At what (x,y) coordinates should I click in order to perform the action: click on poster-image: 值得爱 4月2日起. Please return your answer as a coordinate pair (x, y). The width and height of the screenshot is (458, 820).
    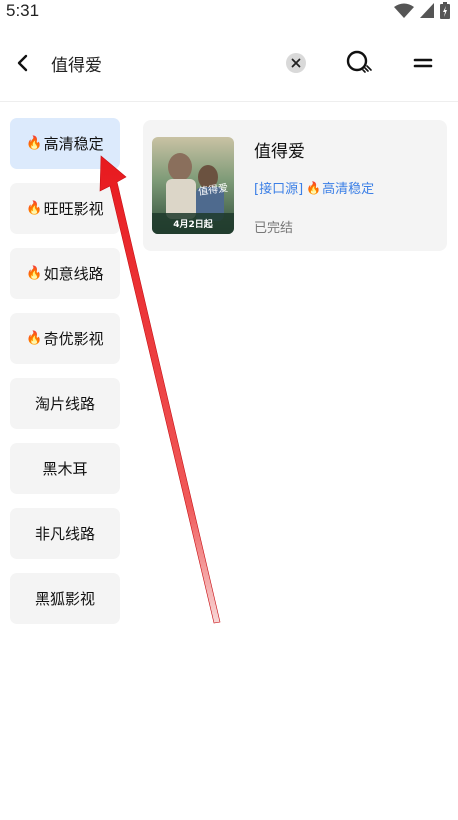
    Looking at the image, I should click on (193, 185).